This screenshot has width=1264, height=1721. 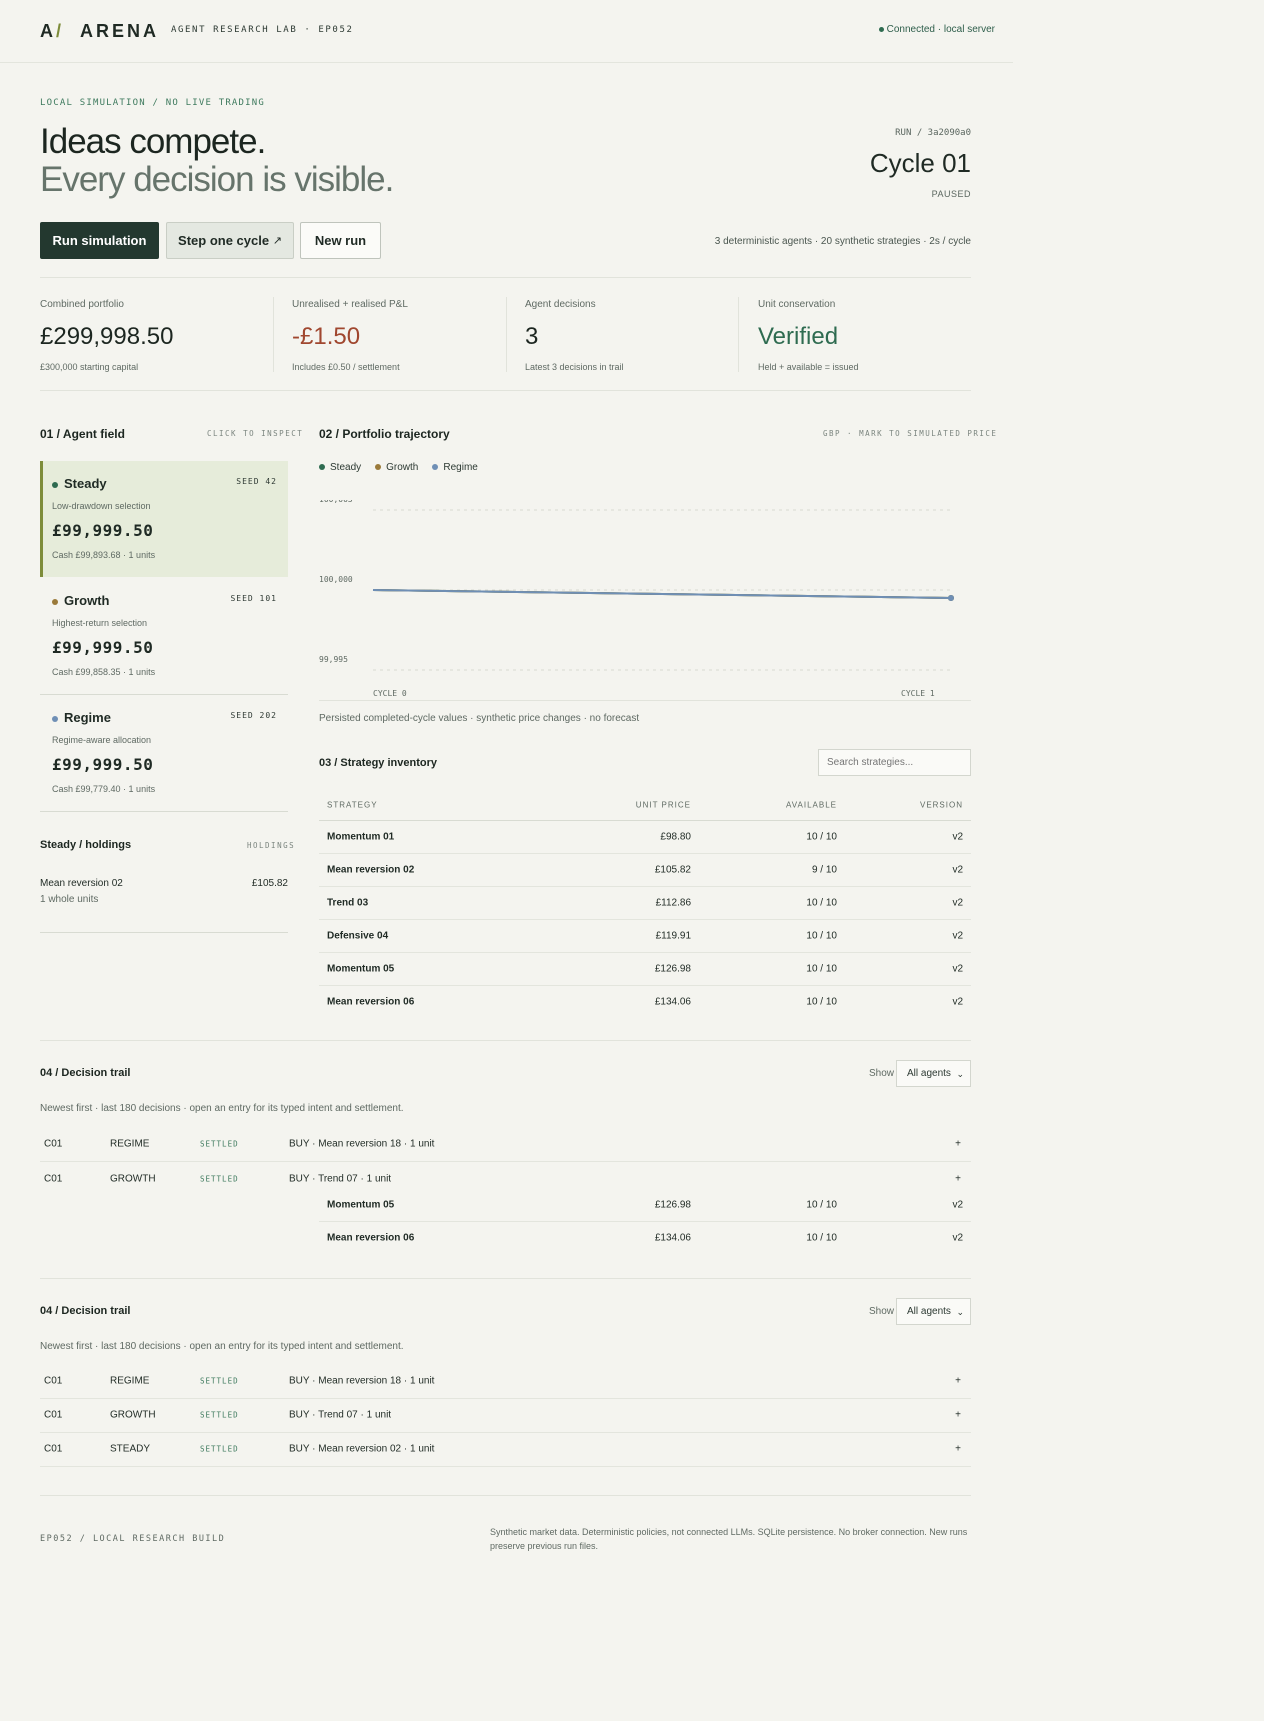 What do you see at coordinates (253, 715) in the screenshot?
I see `agent-seed: SEED 202` at bounding box center [253, 715].